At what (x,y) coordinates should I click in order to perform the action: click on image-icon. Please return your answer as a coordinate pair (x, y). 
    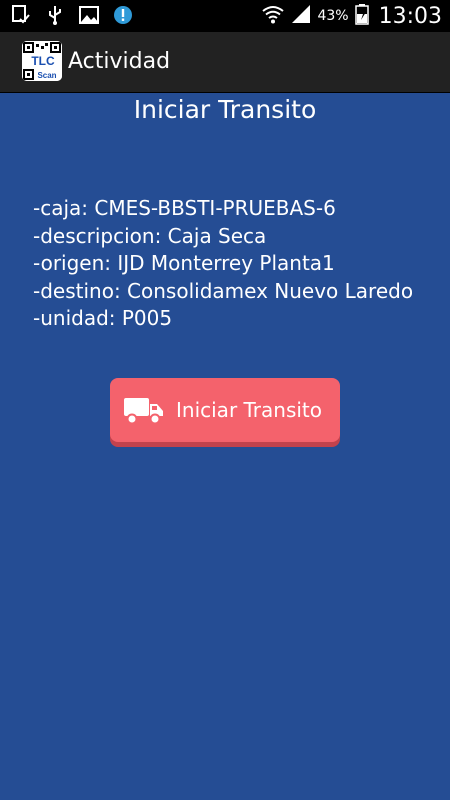
    Looking at the image, I should click on (89, 15).